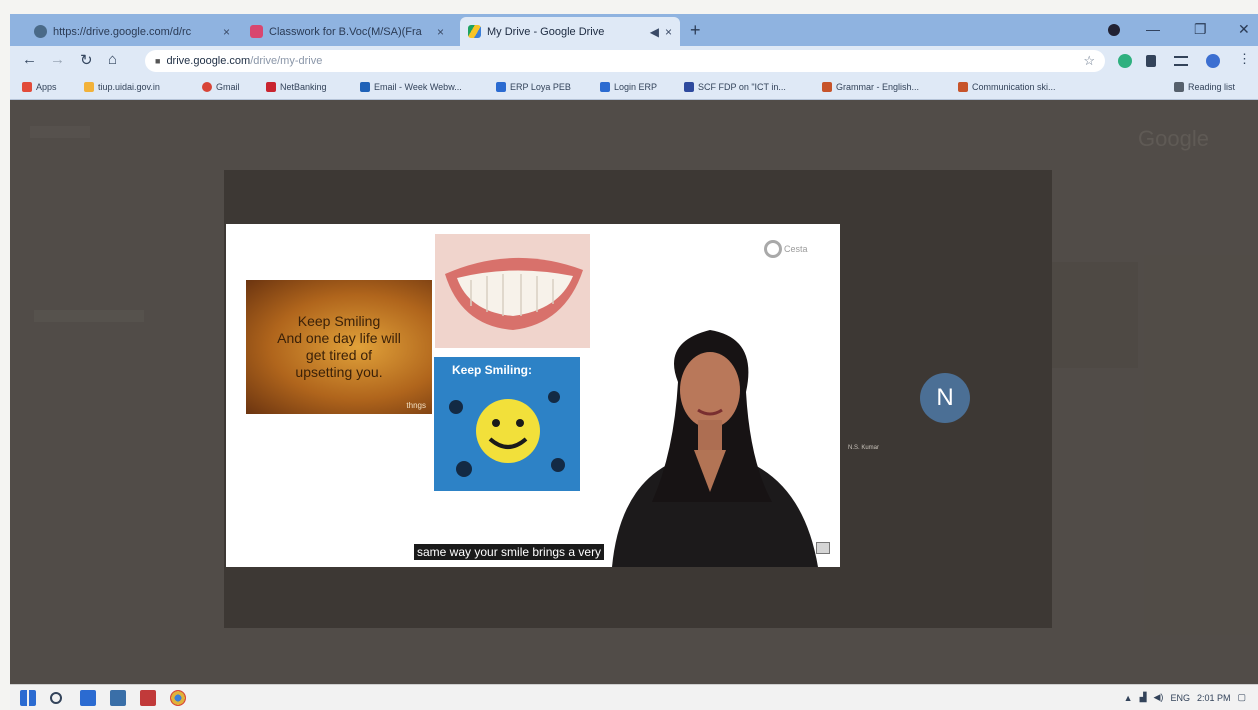  What do you see at coordinates (1114, 30) in the screenshot?
I see `profile-icon` at bounding box center [1114, 30].